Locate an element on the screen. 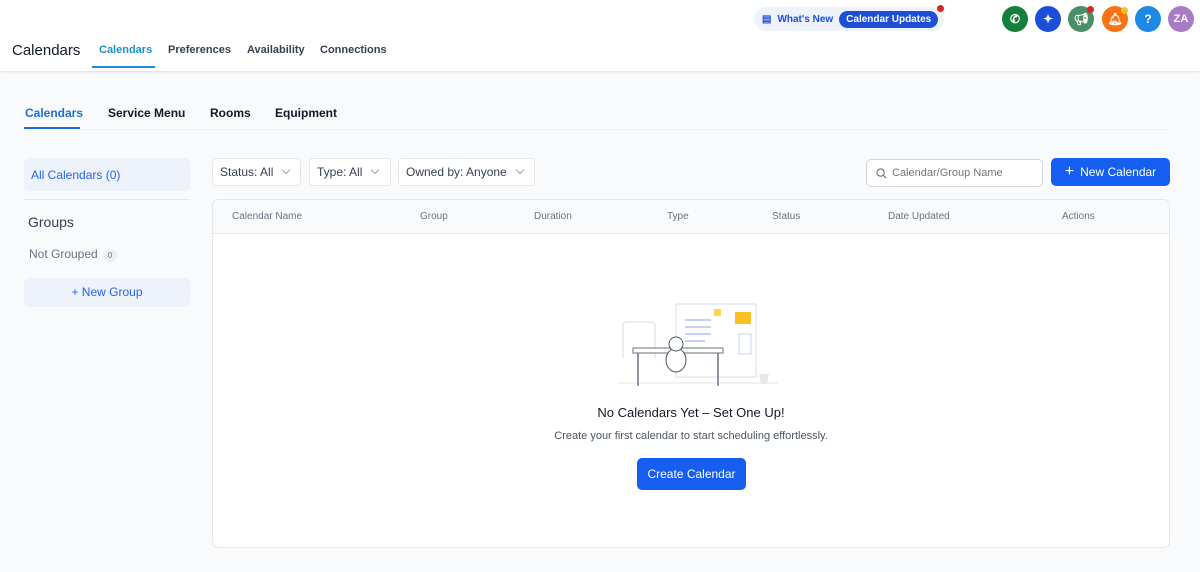 Image resolution: width=1200 pixels, height=572 pixels. search-icon is located at coordinates (881, 172).